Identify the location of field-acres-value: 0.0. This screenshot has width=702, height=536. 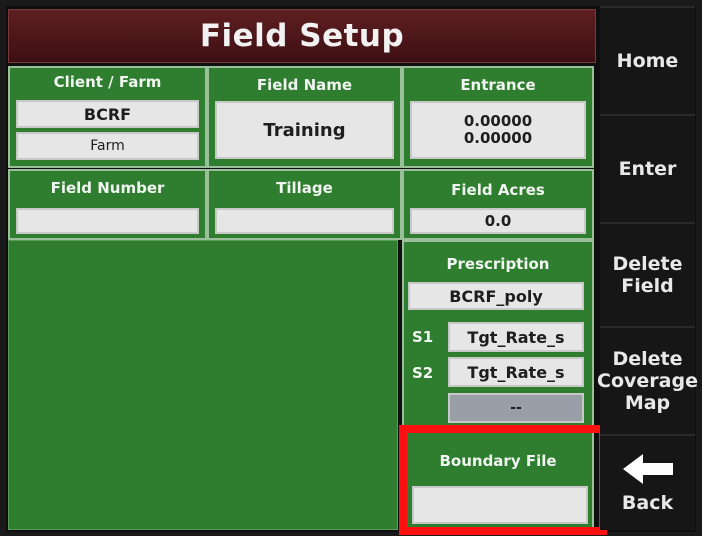
(498, 221).